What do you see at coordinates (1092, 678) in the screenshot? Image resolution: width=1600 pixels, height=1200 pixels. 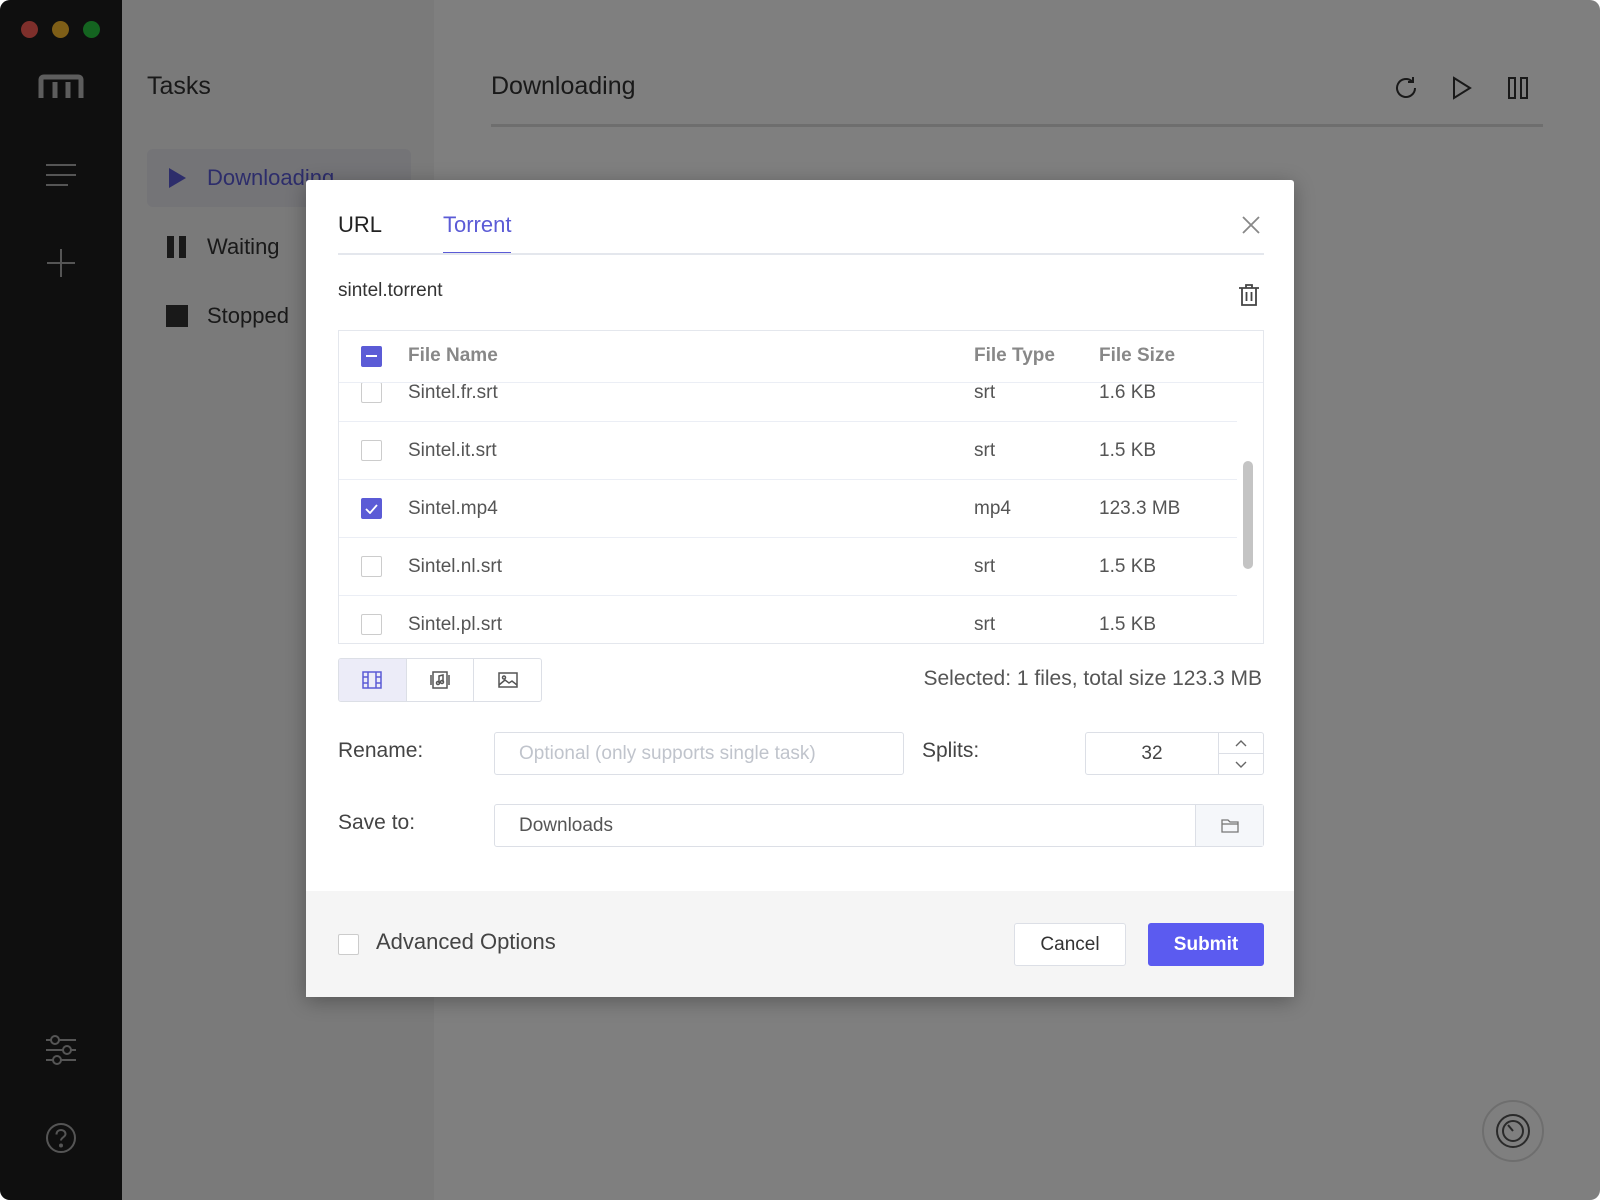 I see `selection-summary: Selected: 1 files, total size 123.3 MB` at bounding box center [1092, 678].